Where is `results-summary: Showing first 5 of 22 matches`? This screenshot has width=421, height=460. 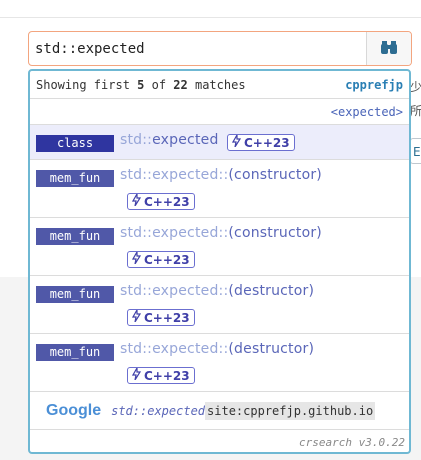
results-summary: Showing first 5 of 22 matches is located at coordinates (141, 84).